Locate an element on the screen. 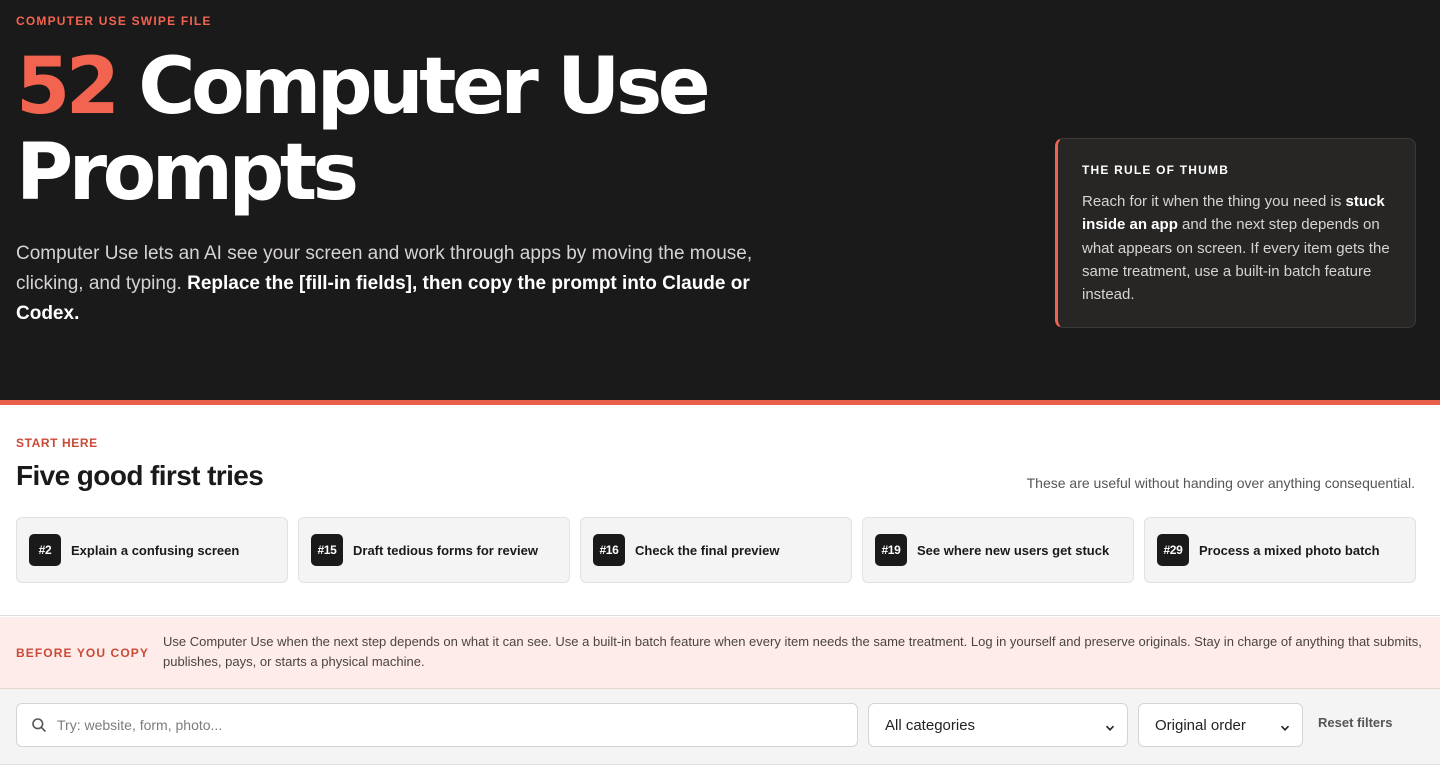  first-try-label: Process a mixed photo batch is located at coordinates (1289, 550).